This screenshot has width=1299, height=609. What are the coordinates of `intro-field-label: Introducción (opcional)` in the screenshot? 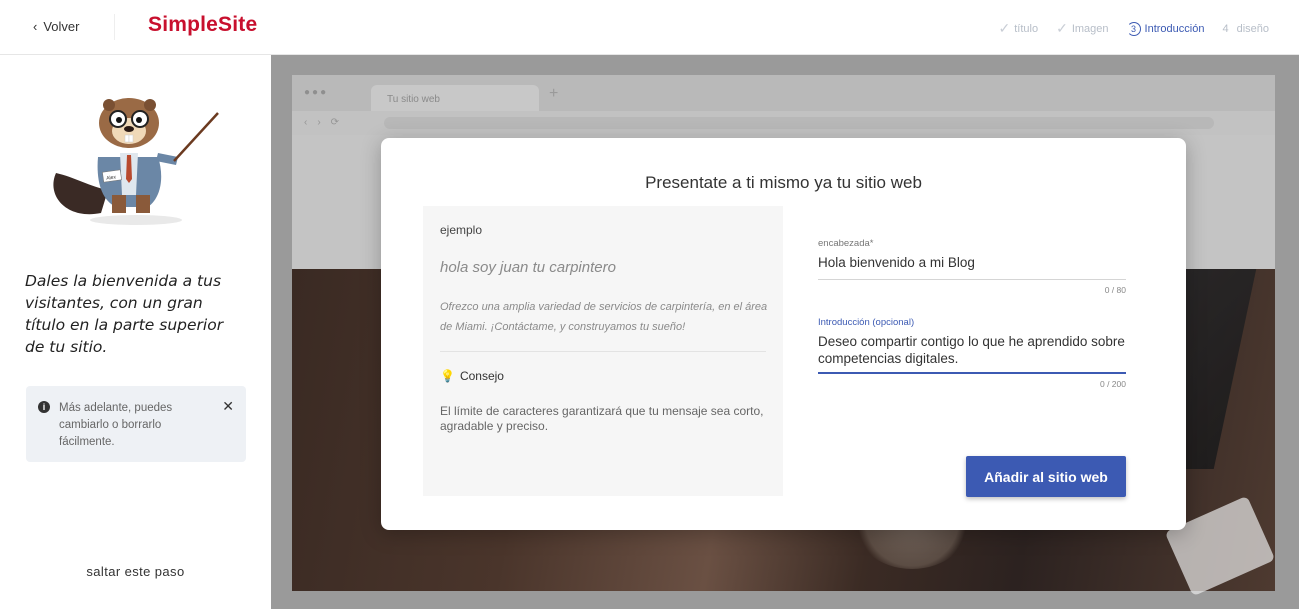 It's located at (866, 322).